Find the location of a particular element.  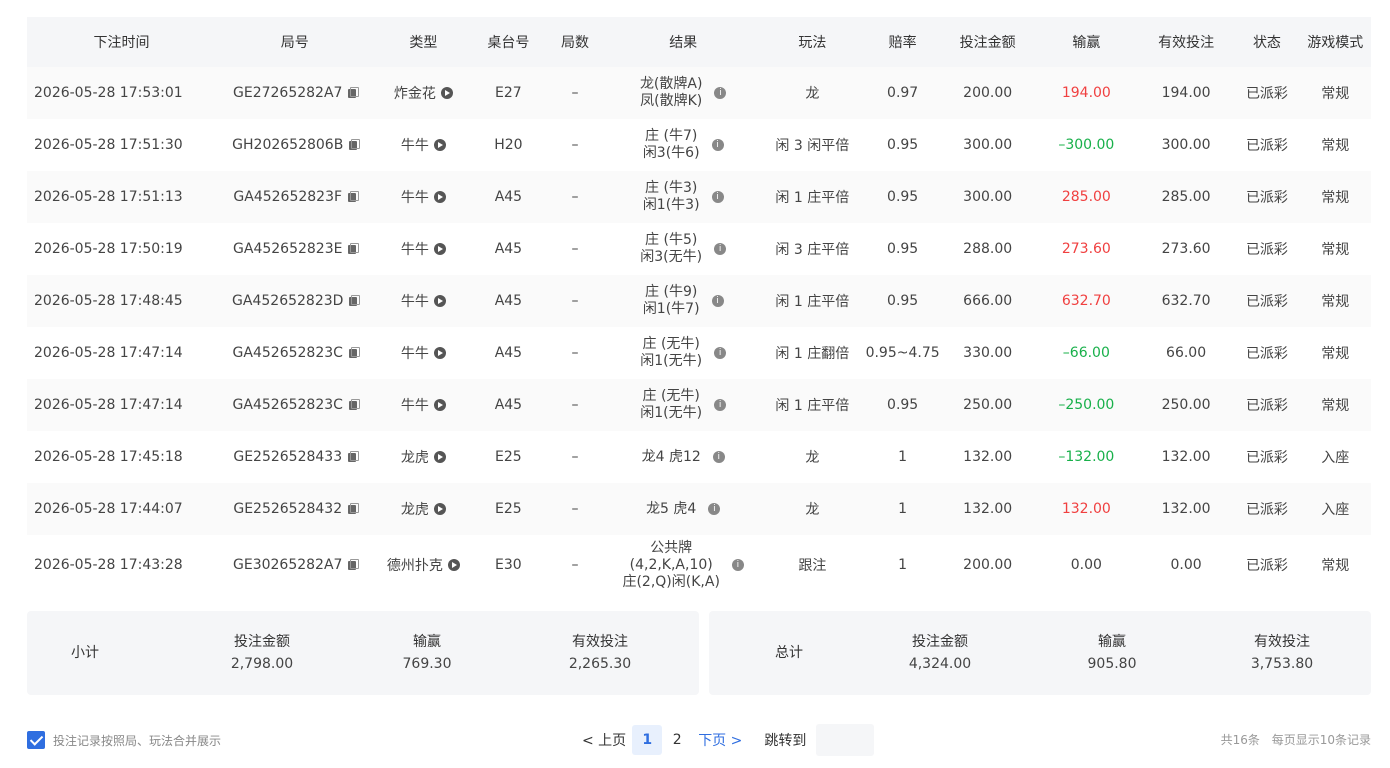

odds: 0.95 is located at coordinates (902, 249).